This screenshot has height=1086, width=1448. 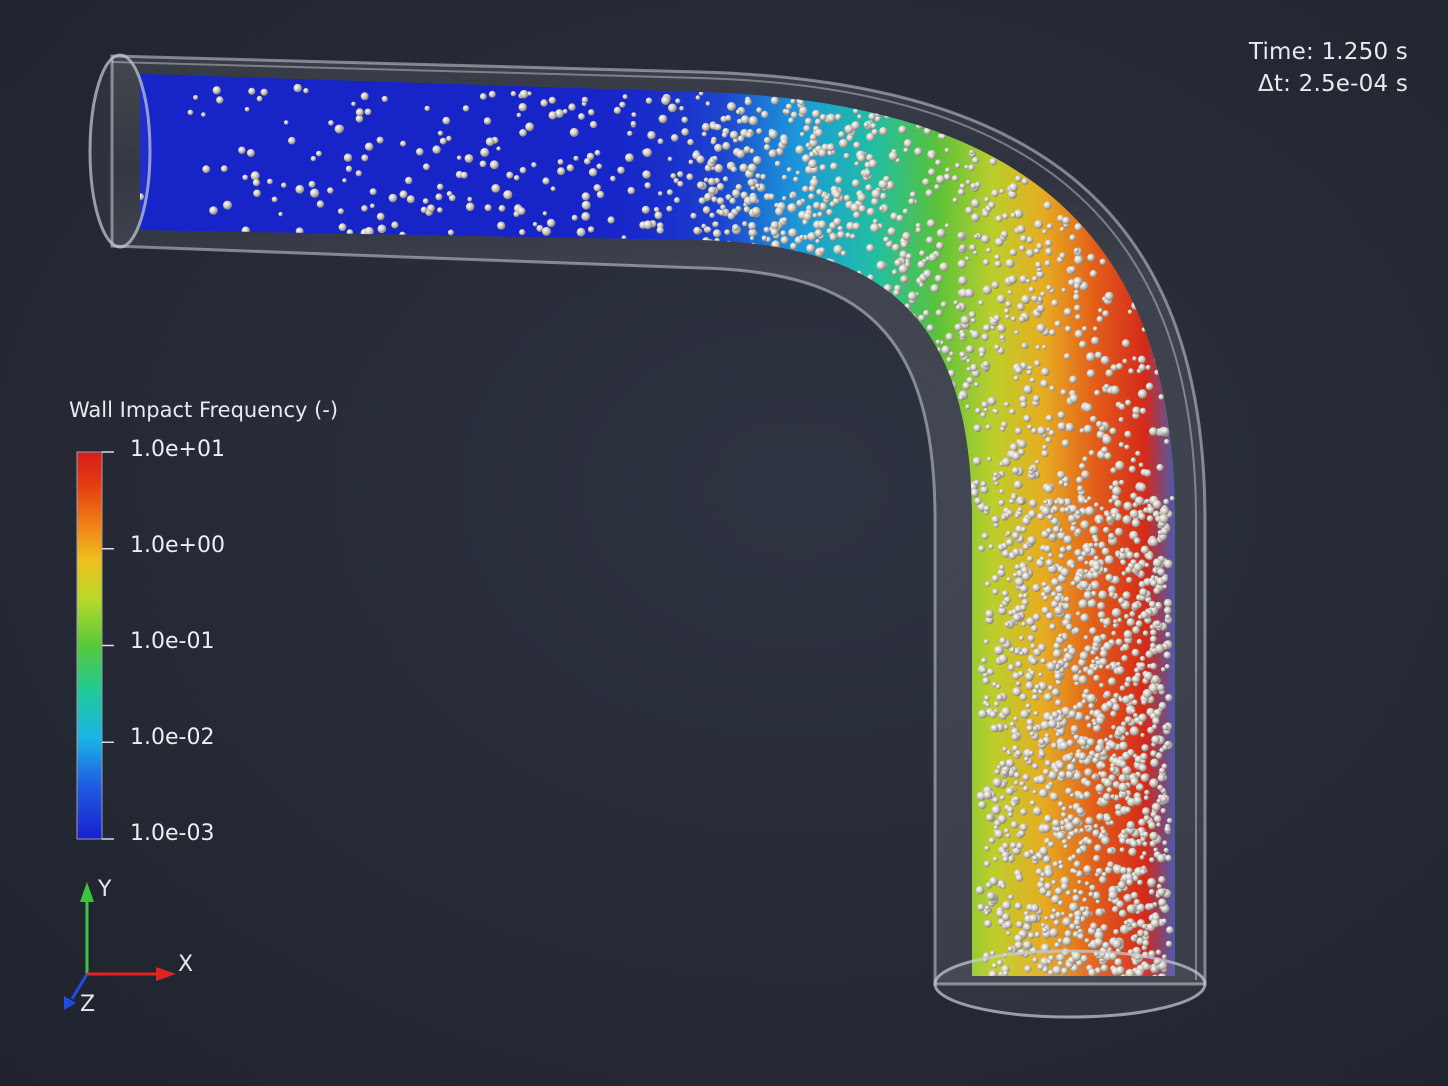 What do you see at coordinates (105, 889) in the screenshot?
I see `y-axis-label: Y` at bounding box center [105, 889].